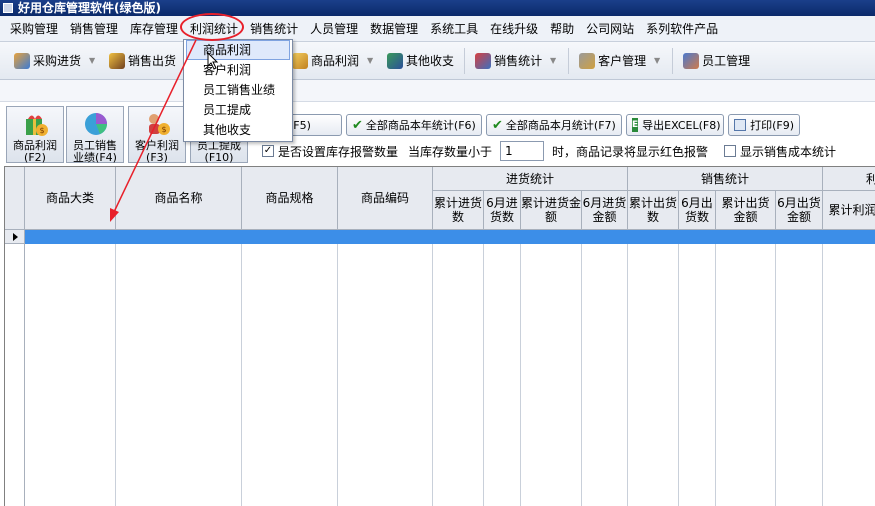  What do you see at coordinates (37, 125) in the screenshot?
I see `gift-money-icon: $` at bounding box center [37, 125].